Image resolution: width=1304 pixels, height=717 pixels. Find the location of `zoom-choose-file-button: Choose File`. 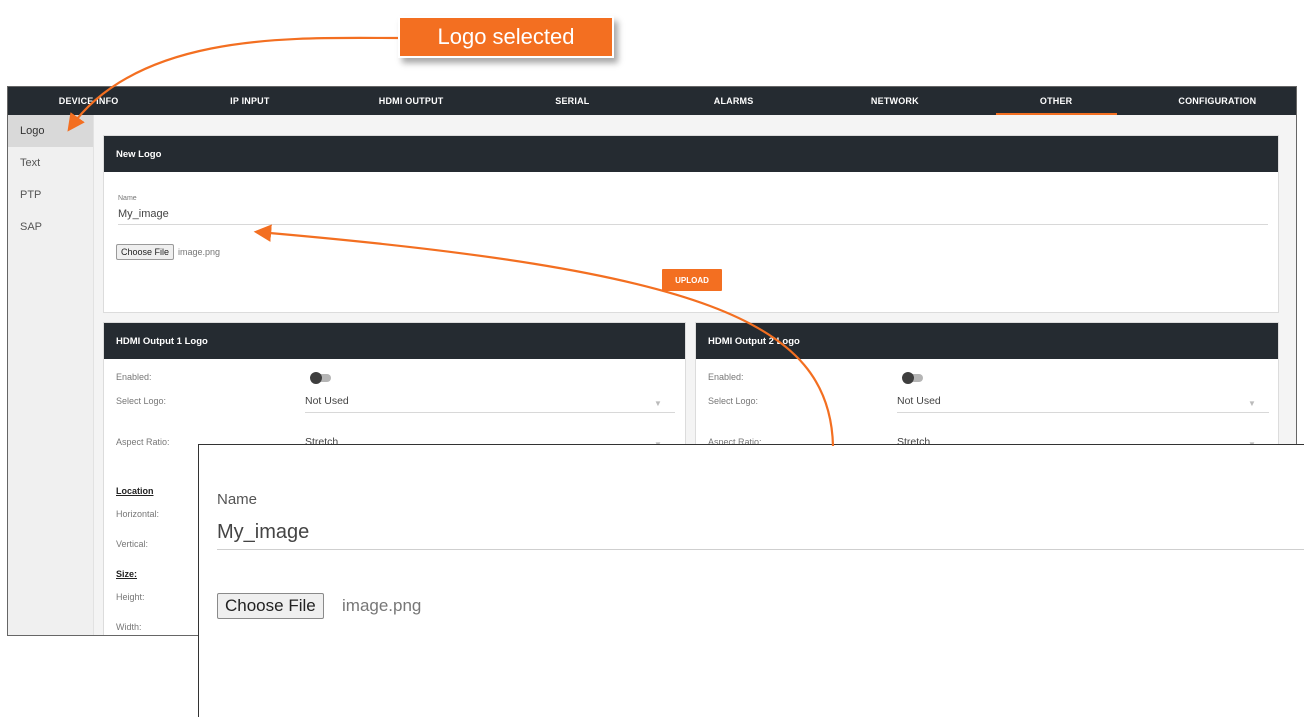

zoom-choose-file-button: Choose File is located at coordinates (270, 606).